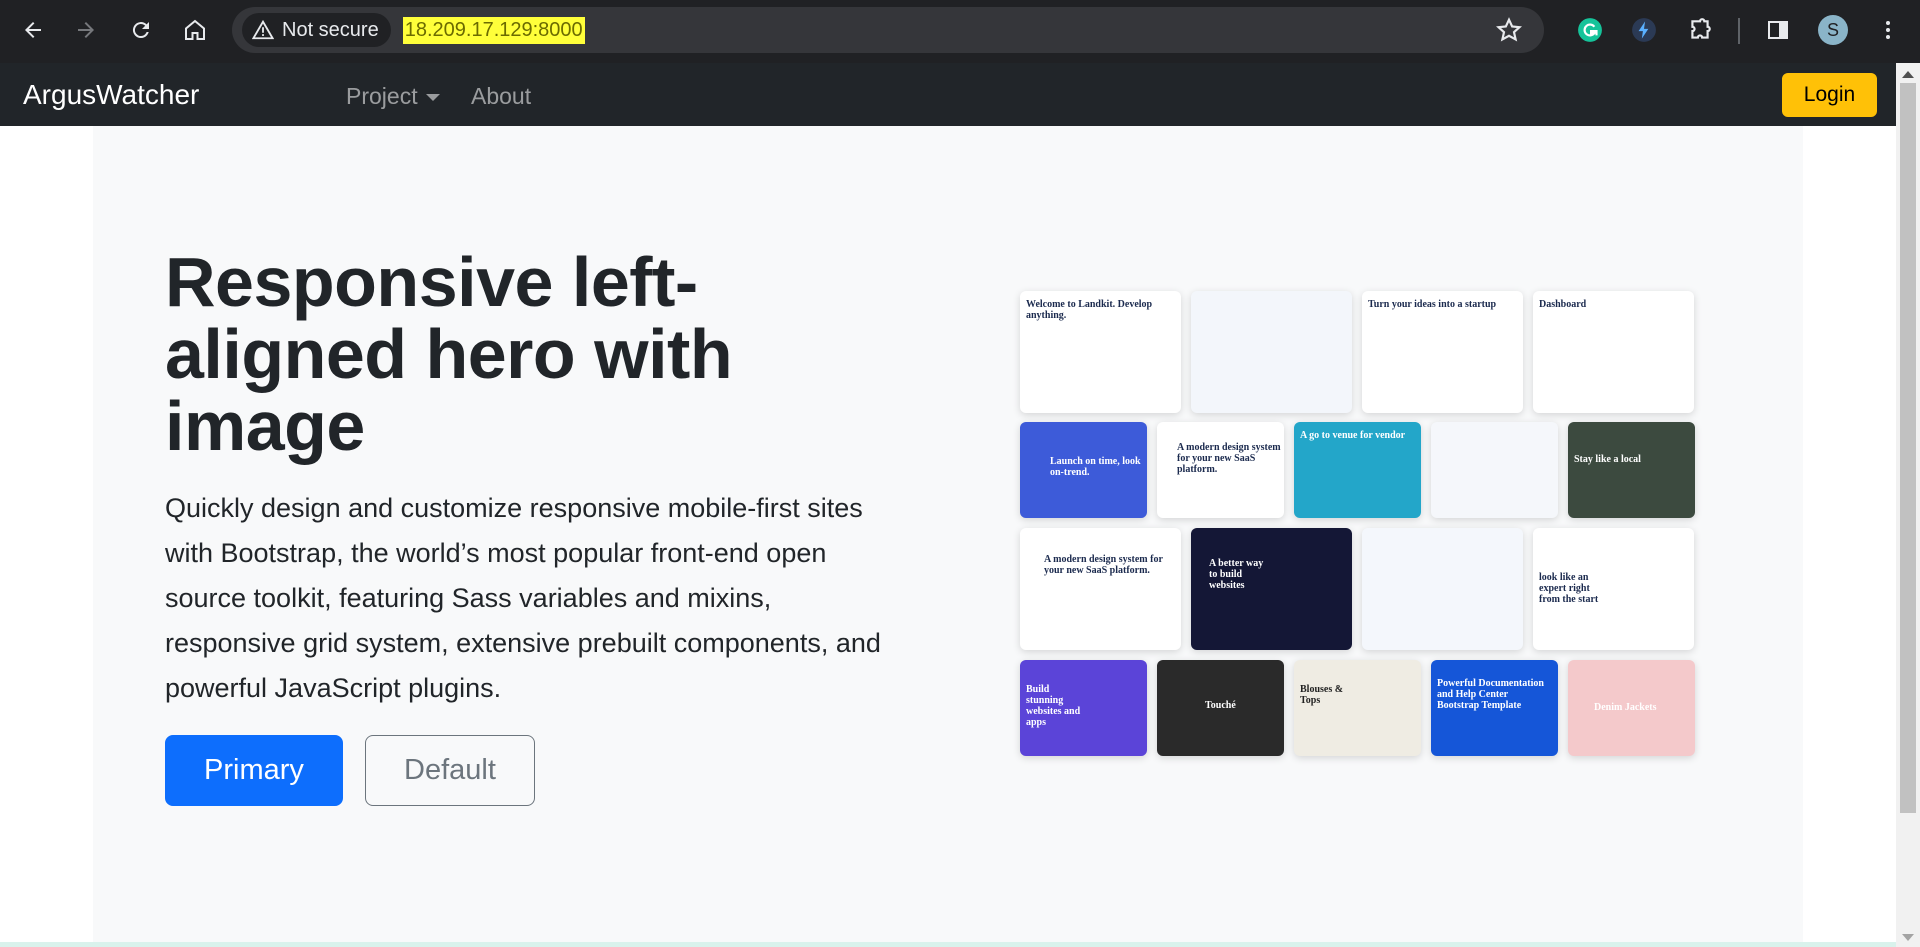  Describe the element at coordinates (1778, 30) in the screenshot. I see `side-panel-icon` at that location.